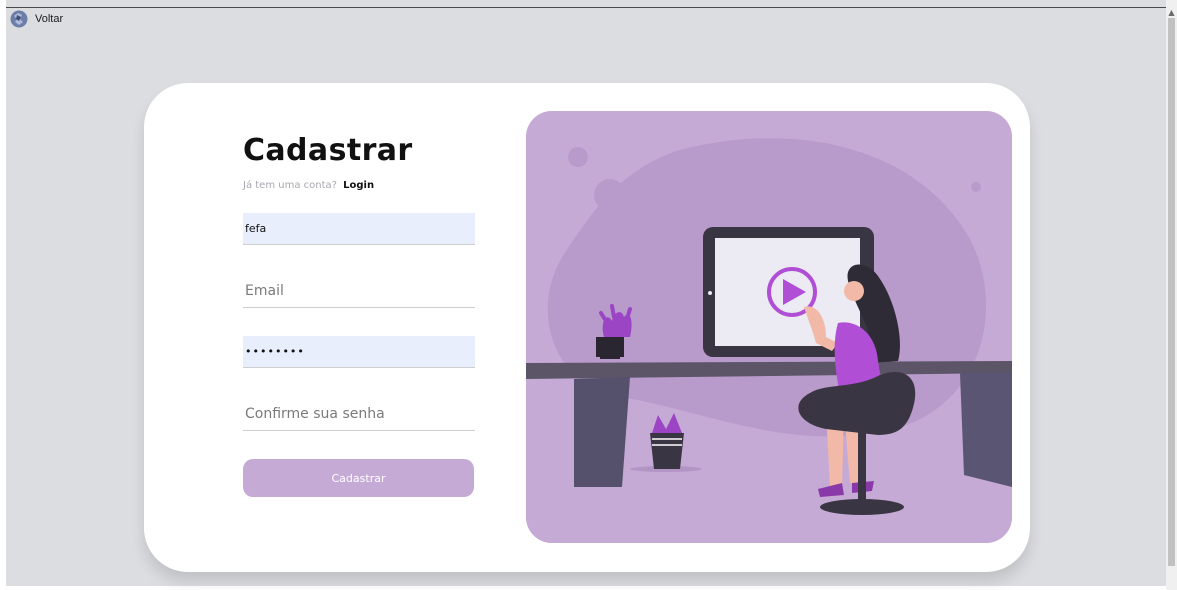 The image size is (1177, 590). Describe the element at coordinates (359, 414) in the screenshot. I see `confirm-password-input` at that location.